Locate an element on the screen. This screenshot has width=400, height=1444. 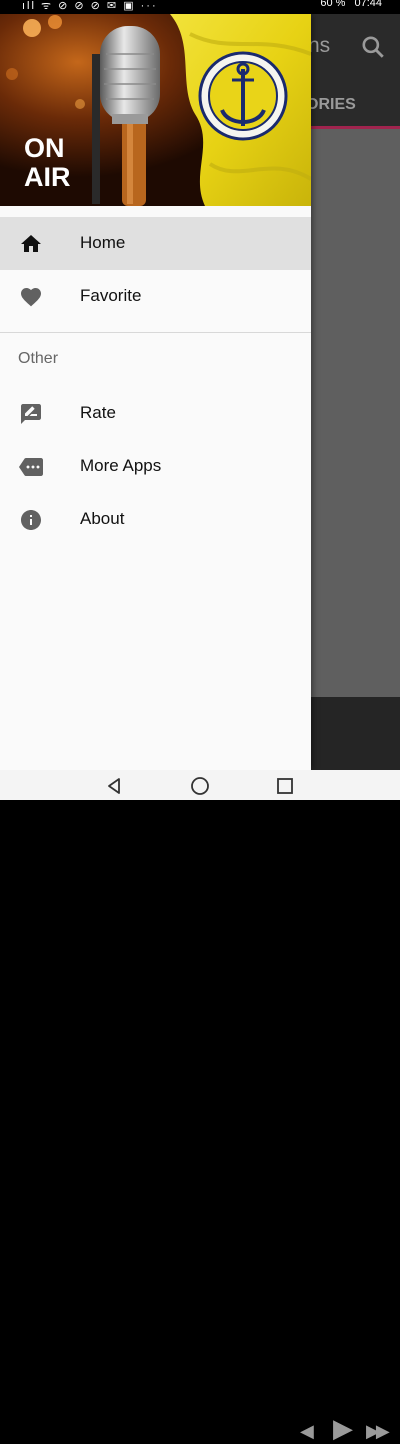
info-icon is located at coordinates (31, 520).